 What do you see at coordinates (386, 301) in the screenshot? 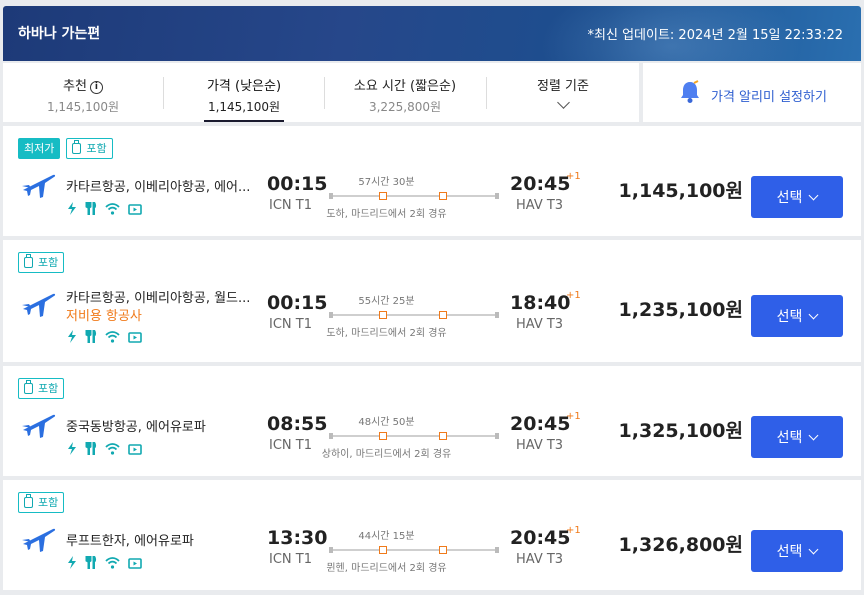
I see `flight-duration: 55시간 25분` at bounding box center [386, 301].